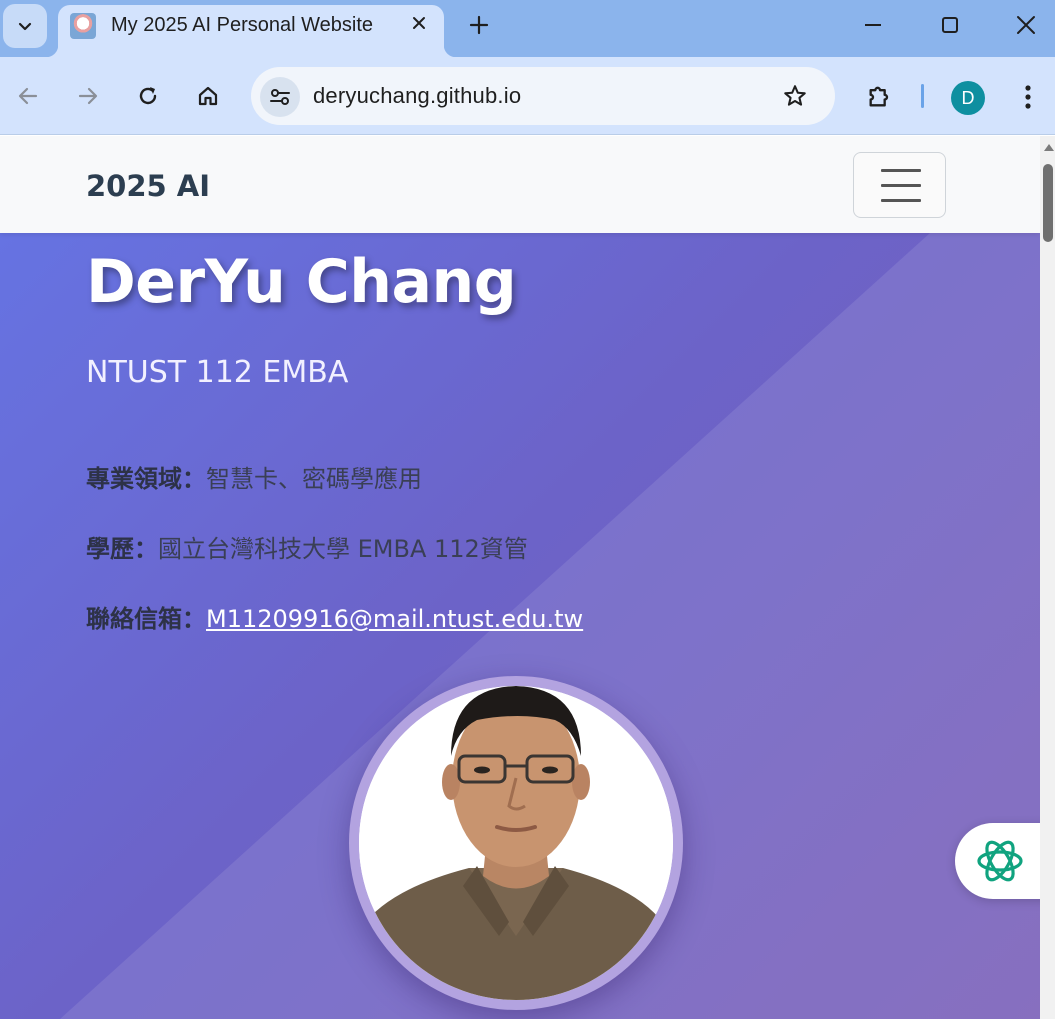  I want to click on field-value: 智慧卡、密碼學應用, so click(314, 479).